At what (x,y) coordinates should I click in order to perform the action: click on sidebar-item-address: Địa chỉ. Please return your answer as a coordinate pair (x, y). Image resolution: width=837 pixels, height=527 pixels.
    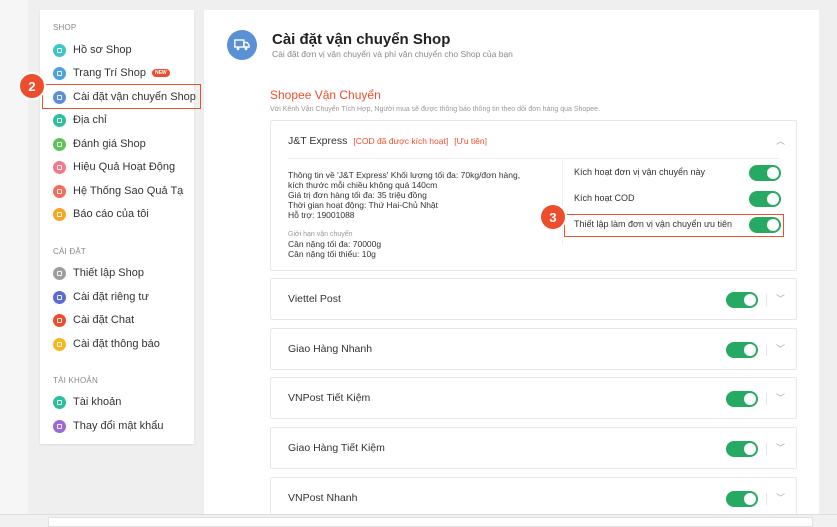
    Looking at the image, I should click on (80, 120).